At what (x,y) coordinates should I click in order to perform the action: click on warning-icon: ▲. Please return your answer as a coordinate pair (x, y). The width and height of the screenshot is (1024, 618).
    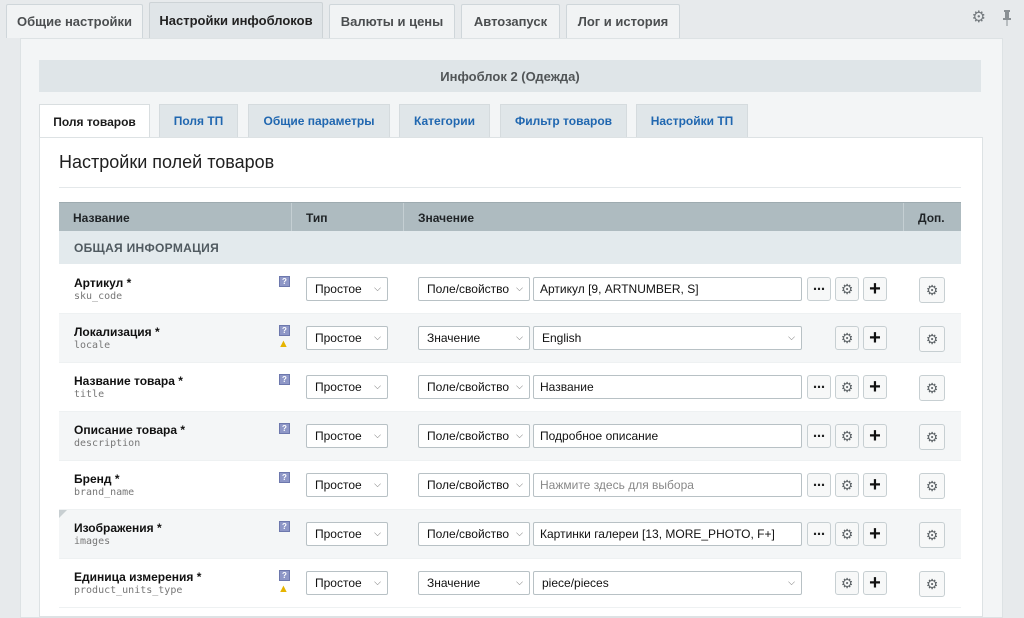
    Looking at the image, I should click on (283, 589).